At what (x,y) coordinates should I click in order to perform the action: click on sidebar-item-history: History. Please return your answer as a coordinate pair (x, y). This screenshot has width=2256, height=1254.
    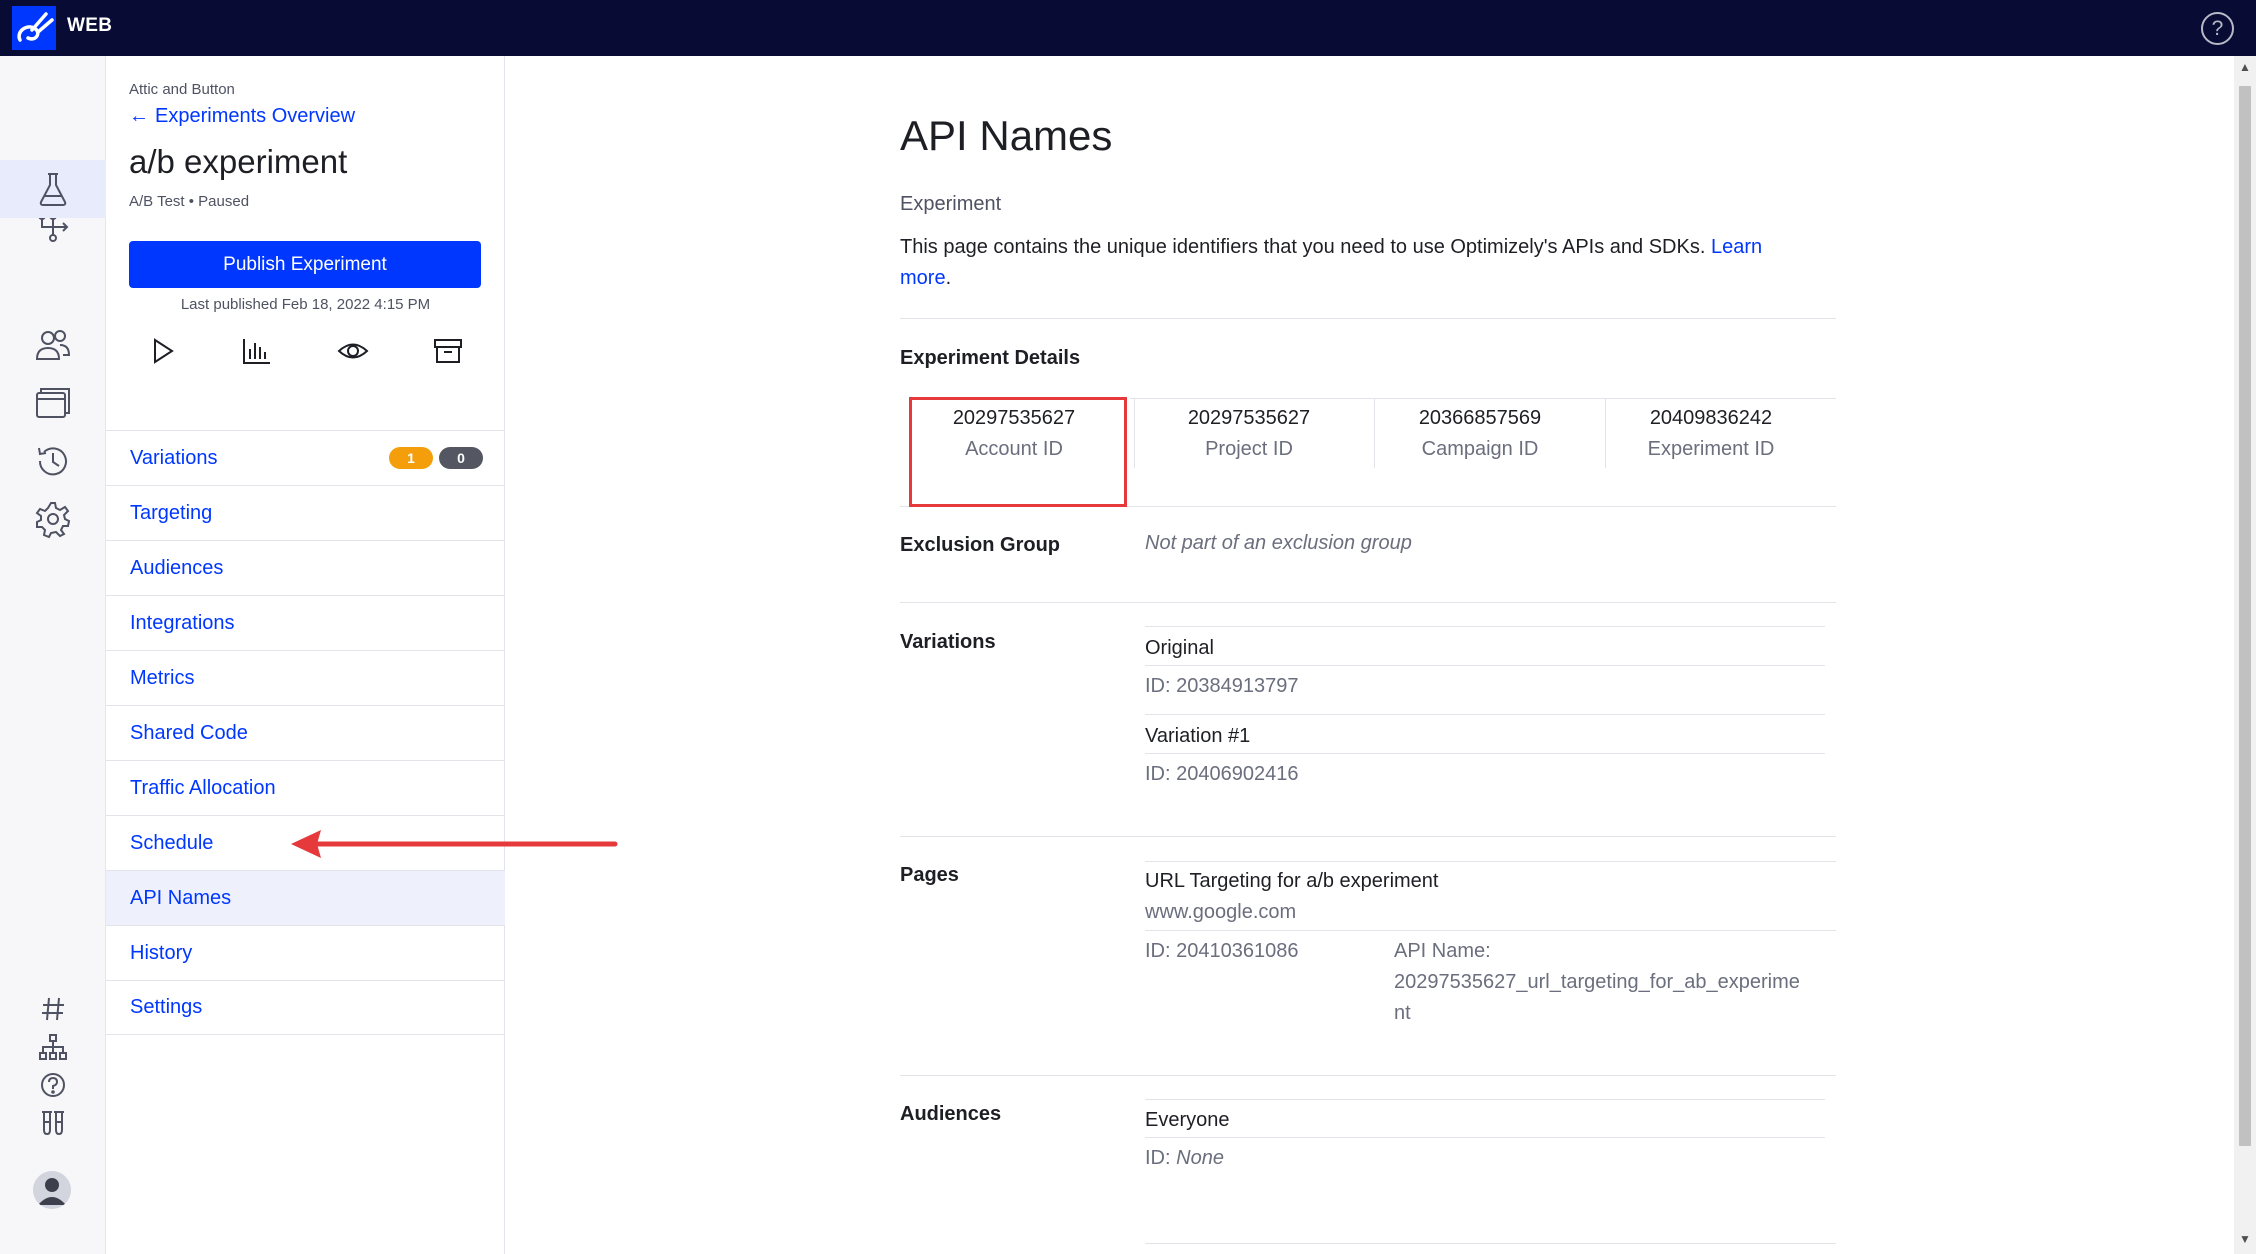
    Looking at the image, I should click on (305, 952).